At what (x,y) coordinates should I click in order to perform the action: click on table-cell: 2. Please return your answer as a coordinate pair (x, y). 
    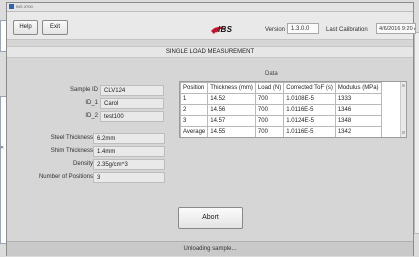
    Looking at the image, I should click on (194, 110).